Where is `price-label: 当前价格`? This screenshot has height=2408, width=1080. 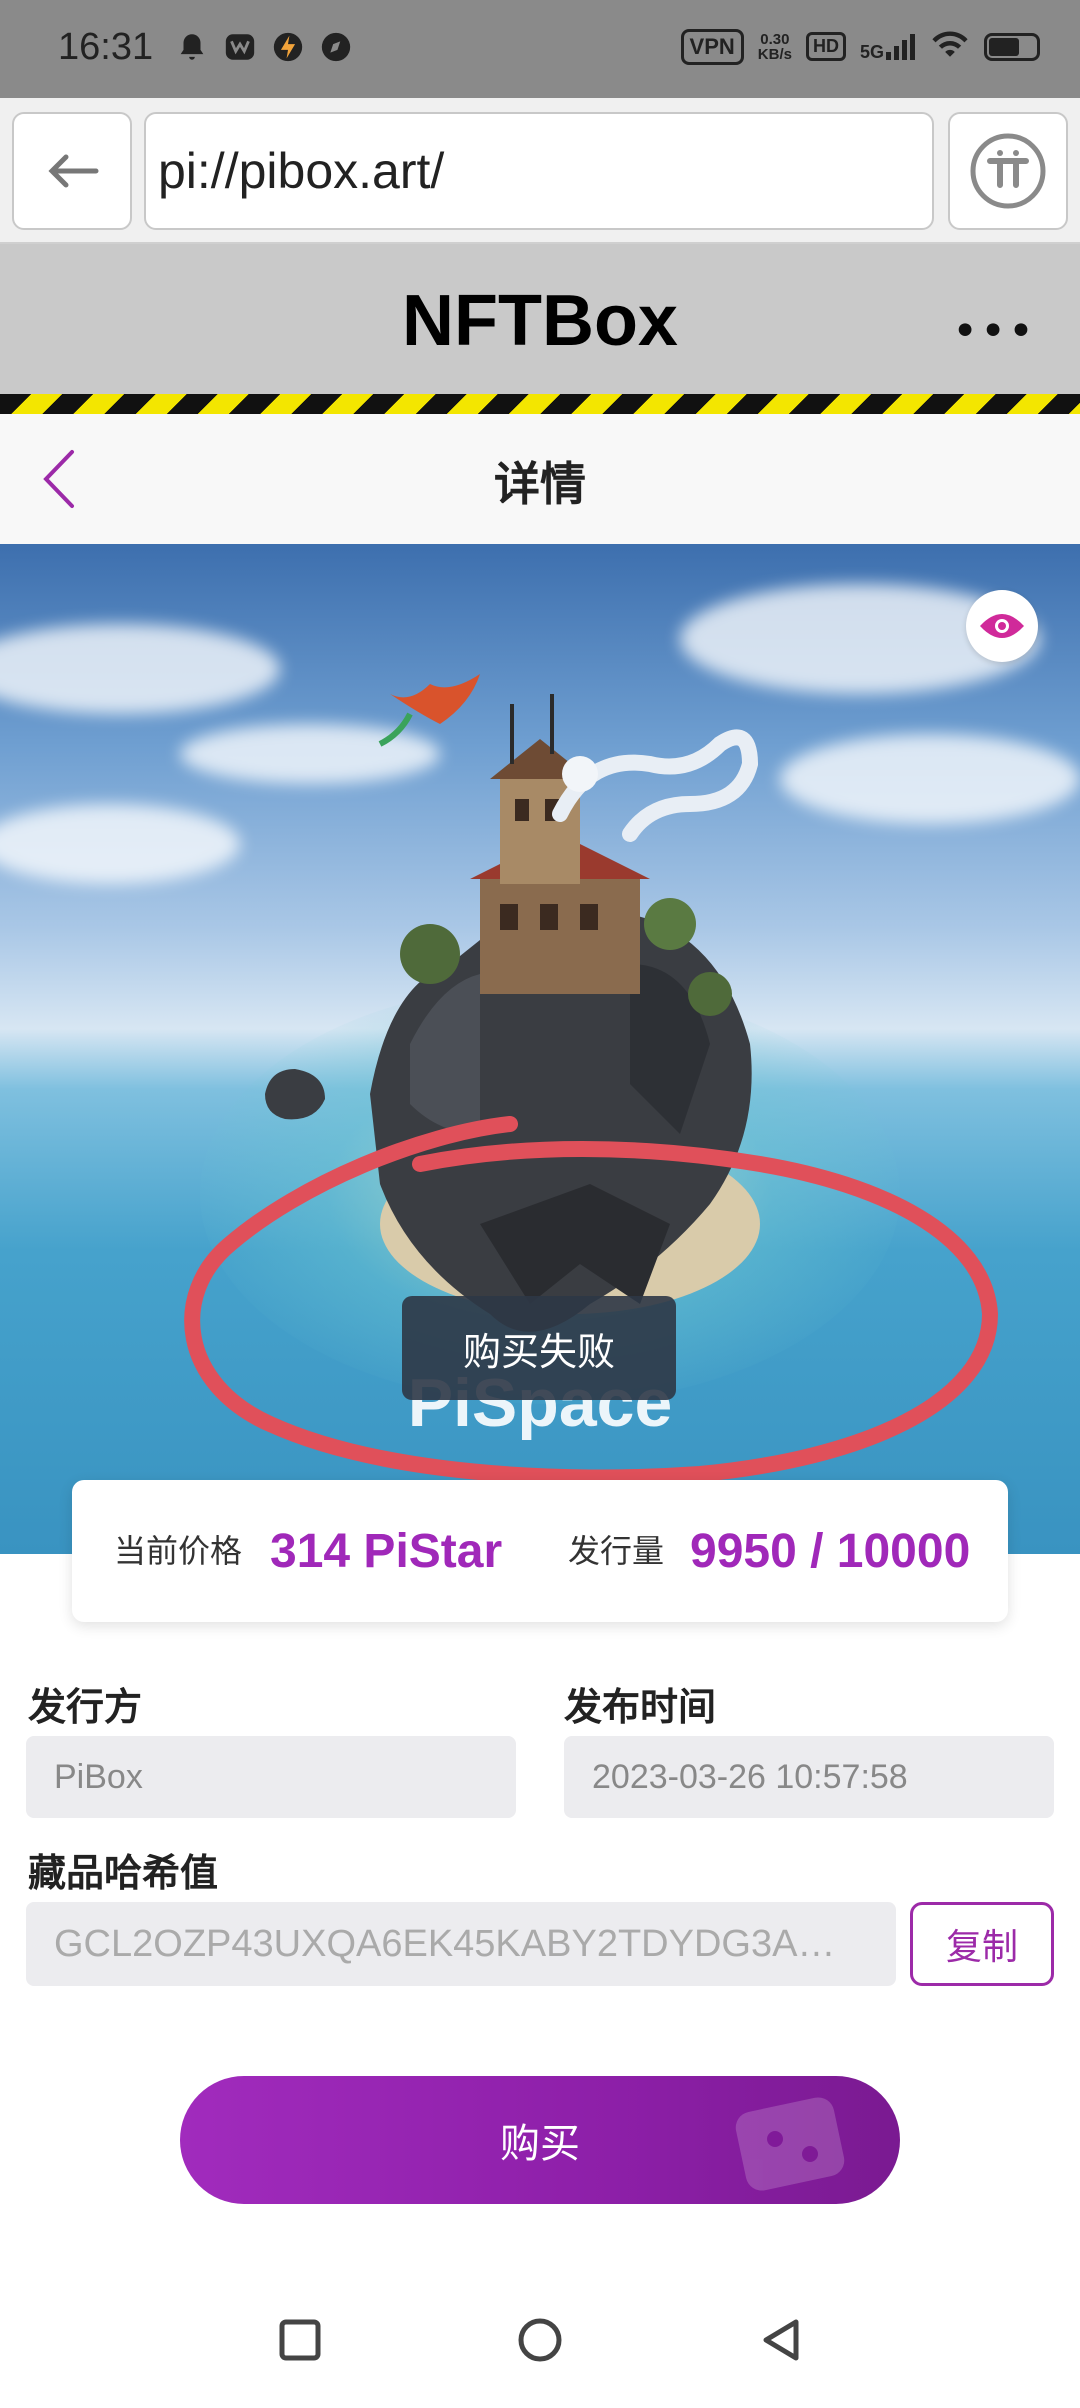
price-label: 当前价格 is located at coordinates (178, 1551).